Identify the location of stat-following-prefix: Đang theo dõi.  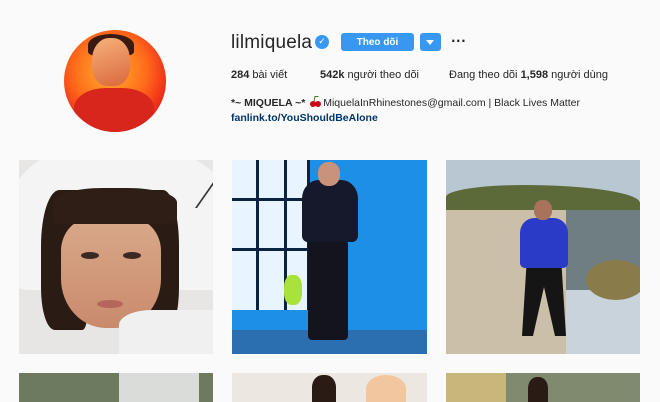
(483, 75).